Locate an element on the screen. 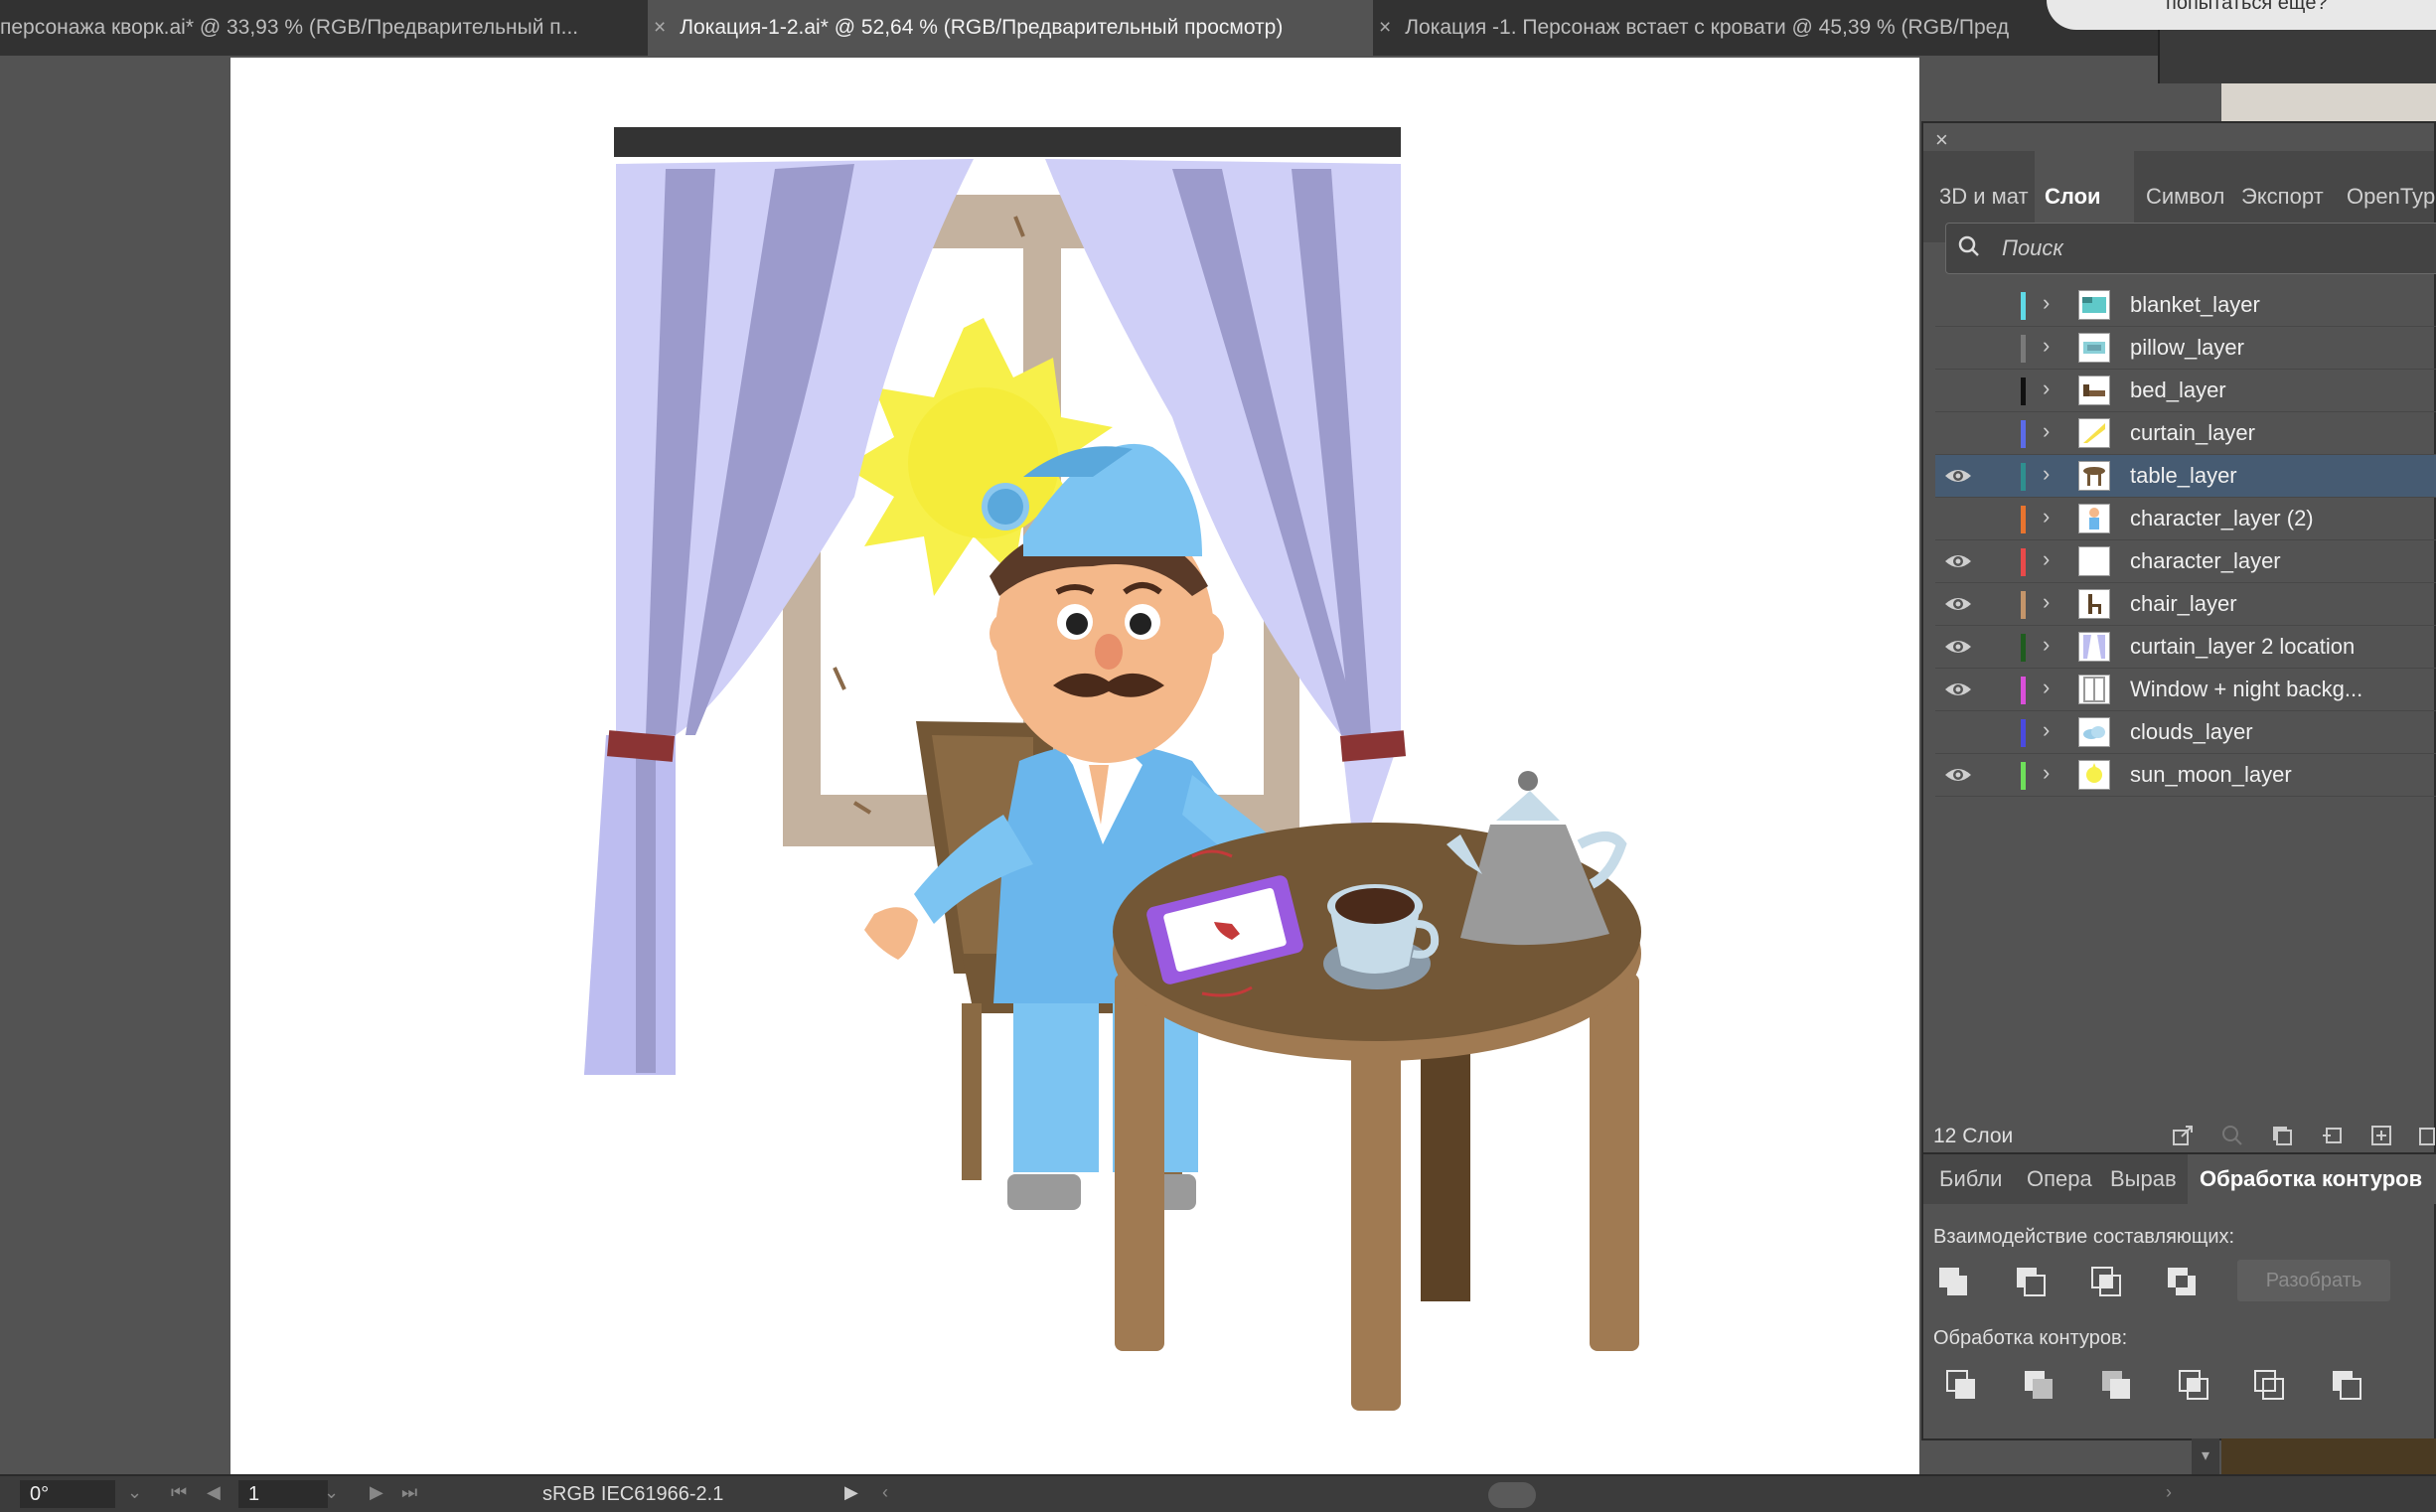 This screenshot has width=2436, height=1512. new-sublayer-icon is located at coordinates (2332, 1135).